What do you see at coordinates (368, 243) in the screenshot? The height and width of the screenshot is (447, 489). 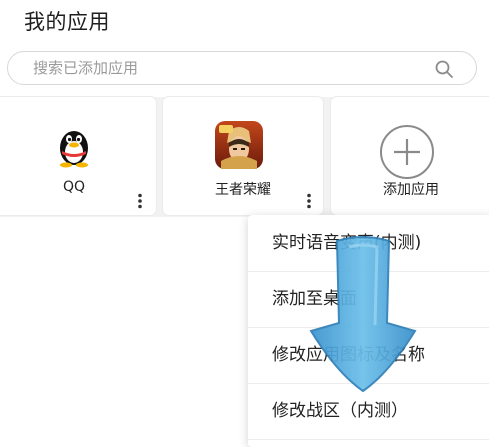 I see `menu-item-voice-changer: 实时语音变声(内测)` at bounding box center [368, 243].